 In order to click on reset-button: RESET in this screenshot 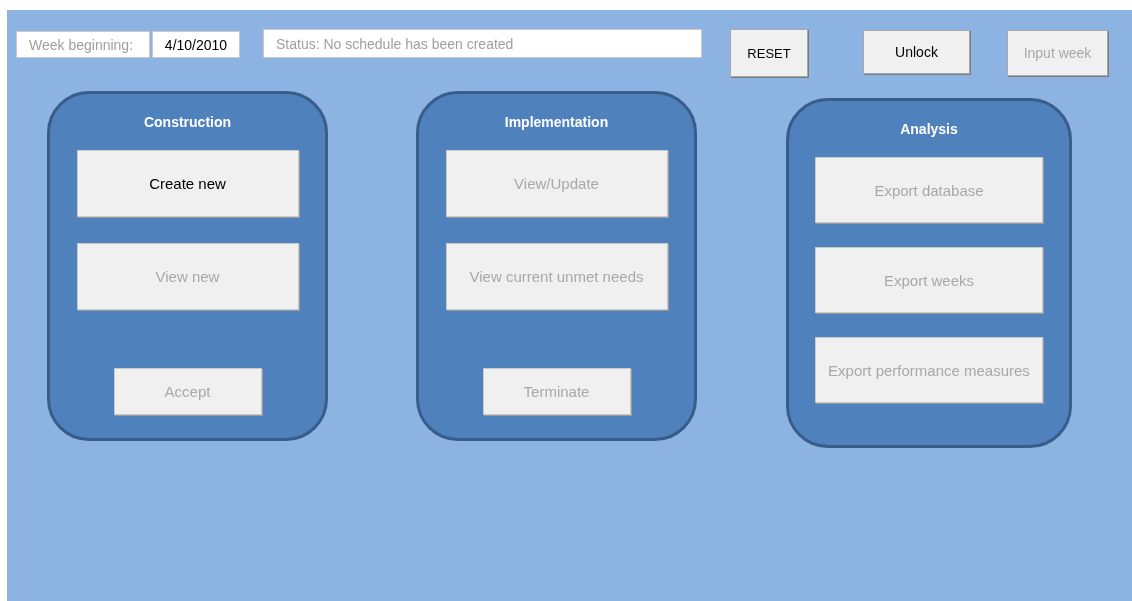, I will do `click(769, 53)`.